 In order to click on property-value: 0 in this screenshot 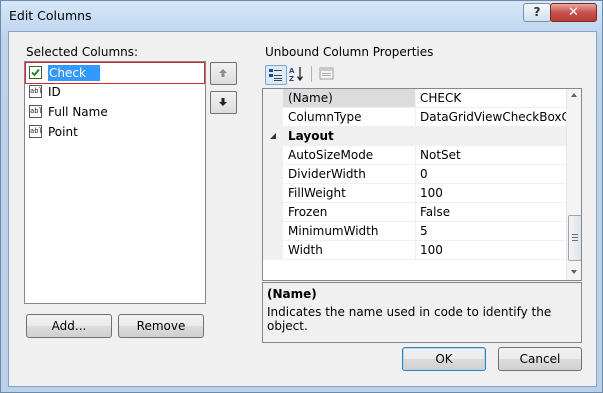, I will do `click(492, 174)`.